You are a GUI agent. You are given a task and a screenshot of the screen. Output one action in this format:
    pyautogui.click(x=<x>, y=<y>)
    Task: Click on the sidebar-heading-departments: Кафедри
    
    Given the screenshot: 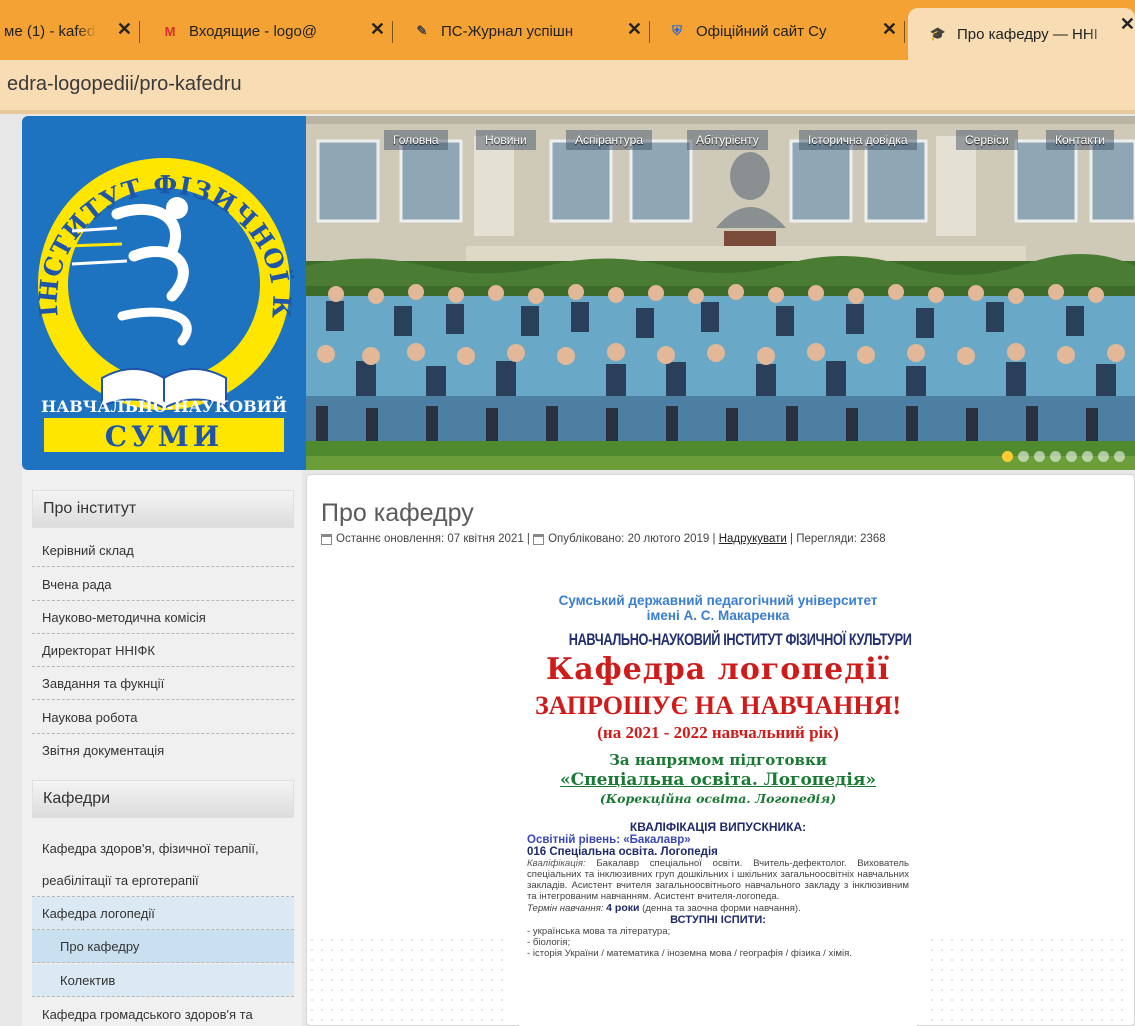 What is the action you would take?
    pyautogui.click(x=163, y=799)
    